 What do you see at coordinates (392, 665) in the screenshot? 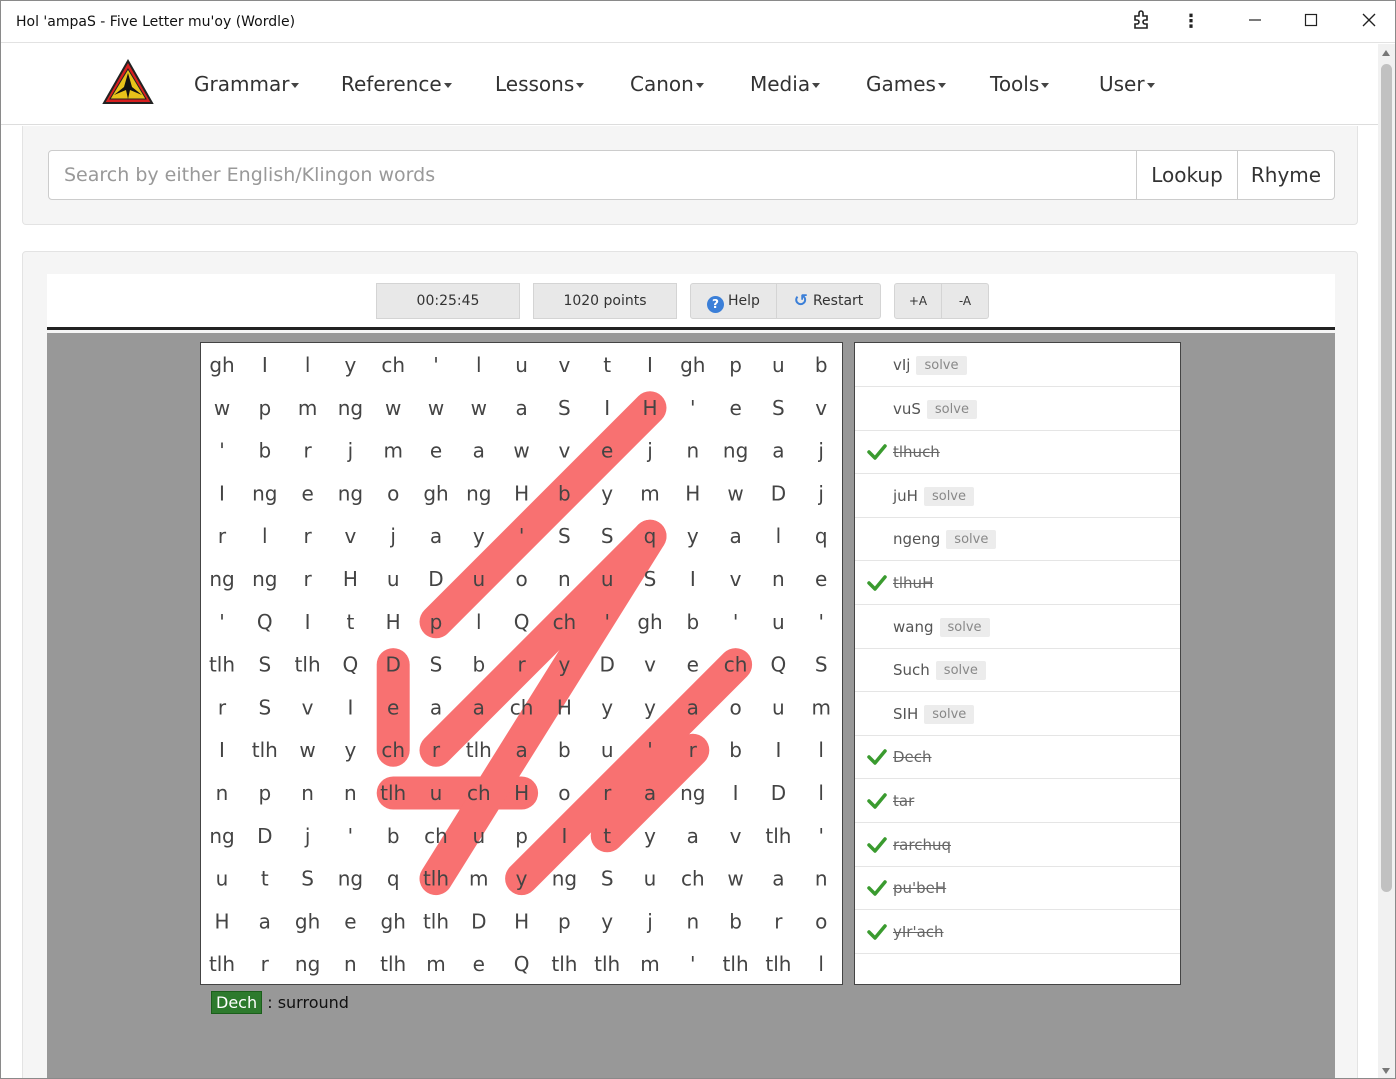
I see `grid-letter: D` at bounding box center [392, 665].